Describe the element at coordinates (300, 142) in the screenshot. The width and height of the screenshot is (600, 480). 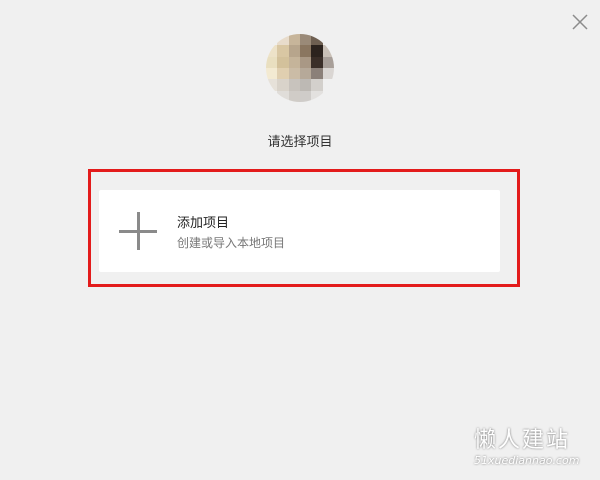
I see `page-title: 请选择项目` at that location.